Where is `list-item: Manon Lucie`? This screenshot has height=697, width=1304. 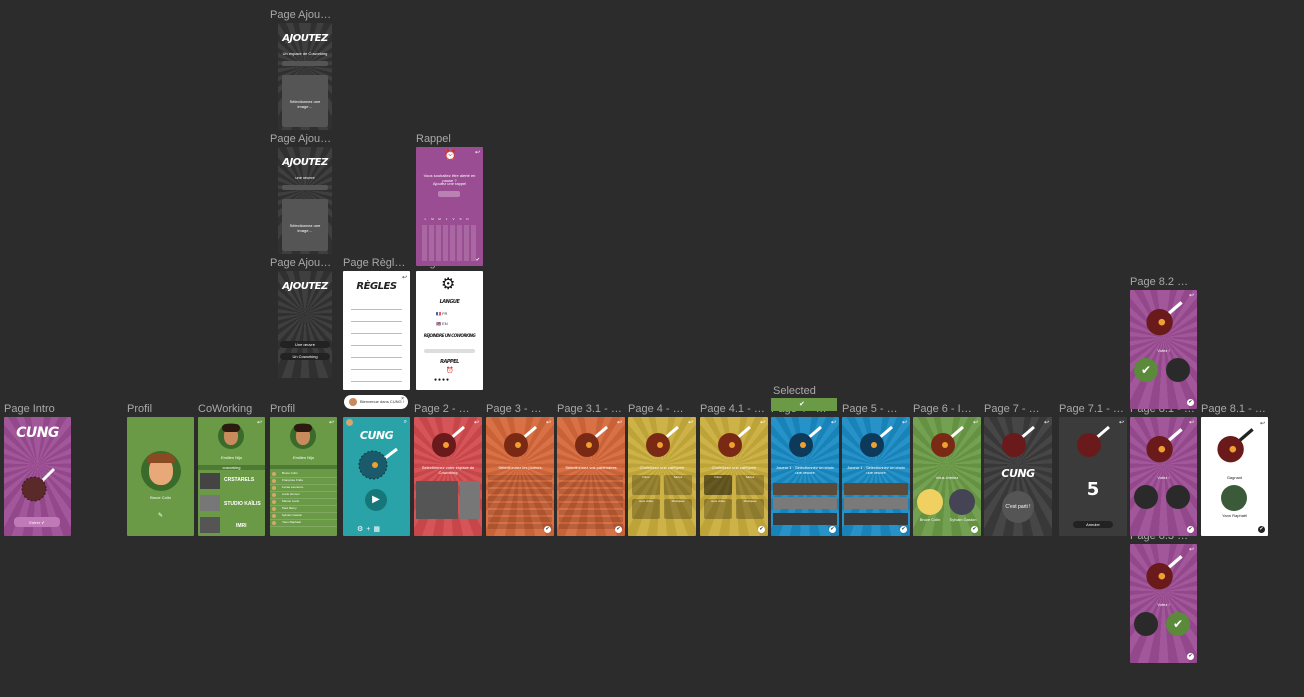 list-item: Manon Lucie is located at coordinates (303, 502).